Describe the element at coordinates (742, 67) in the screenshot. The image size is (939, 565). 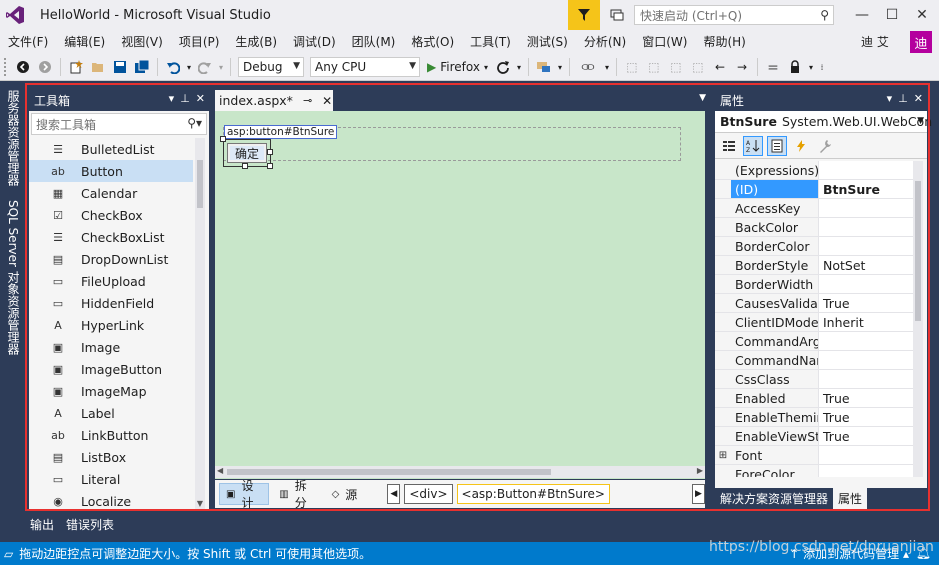
I see `arrow-right-icon: →` at that location.